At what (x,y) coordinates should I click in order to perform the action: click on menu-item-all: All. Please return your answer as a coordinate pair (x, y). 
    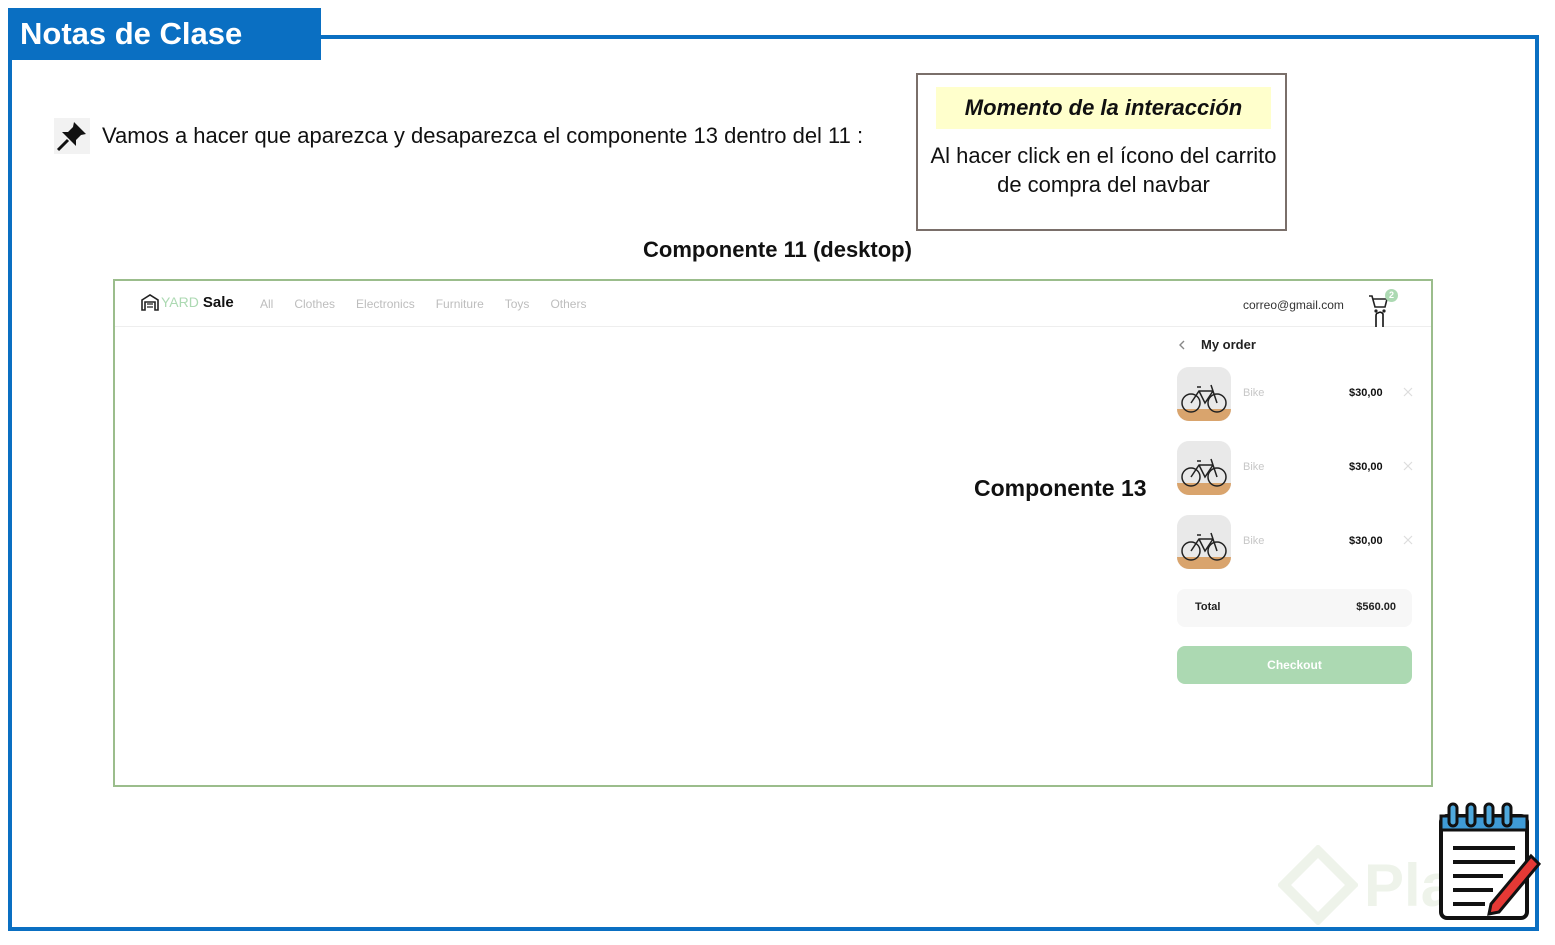
    Looking at the image, I should click on (266, 304).